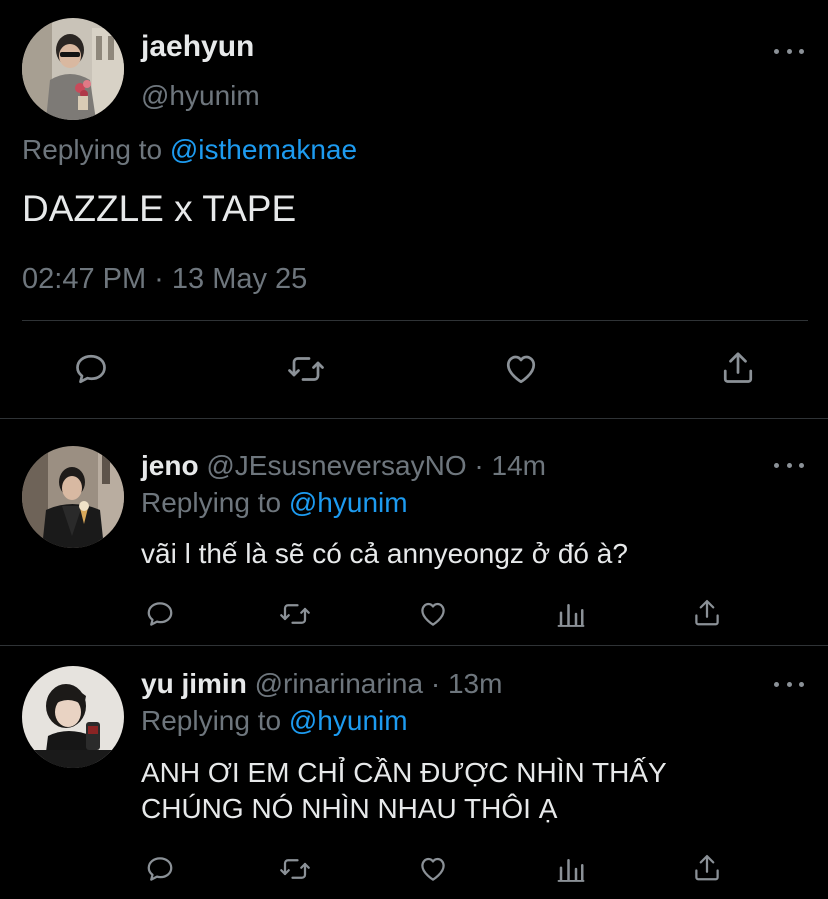 The image size is (828, 899). Describe the element at coordinates (384, 553) in the screenshot. I see `reply-text: vãi l thế là sẽ có cả annyeongz ở đó à?` at that location.